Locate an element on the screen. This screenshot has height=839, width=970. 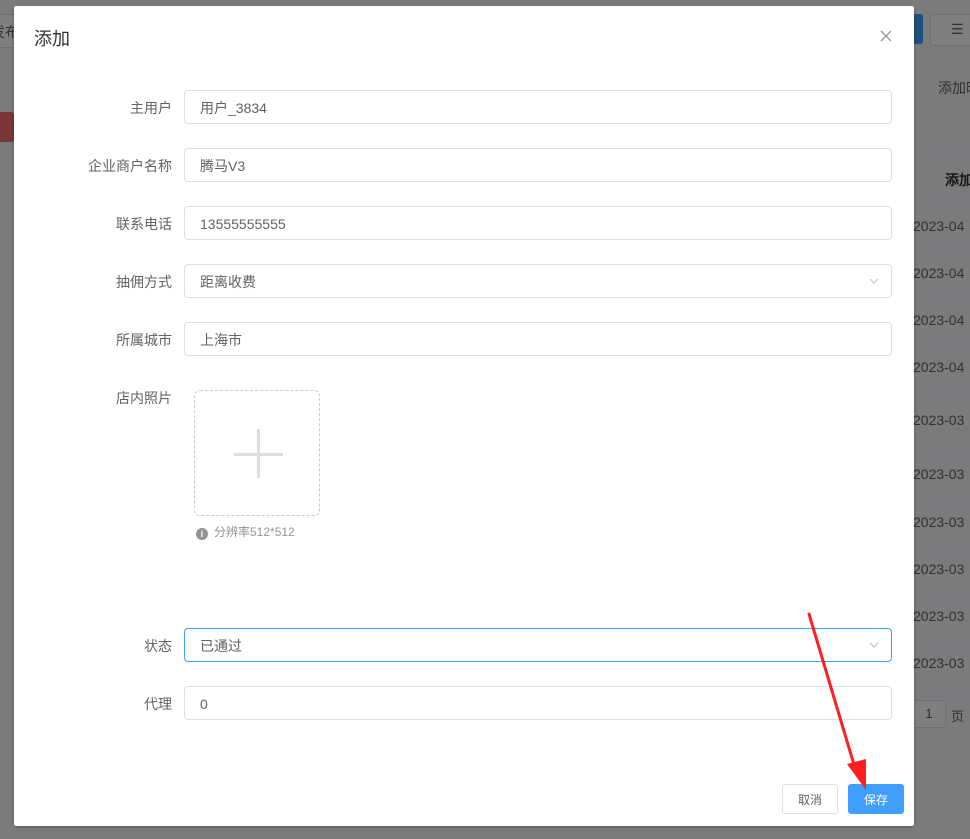
merchant-name-label: 企业商户名称 is located at coordinates (130, 166).